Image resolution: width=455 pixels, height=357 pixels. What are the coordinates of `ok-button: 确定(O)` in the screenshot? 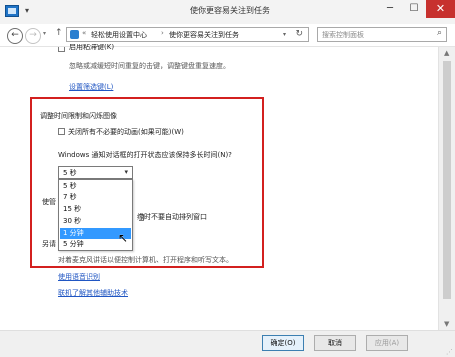 It's located at (283, 343).